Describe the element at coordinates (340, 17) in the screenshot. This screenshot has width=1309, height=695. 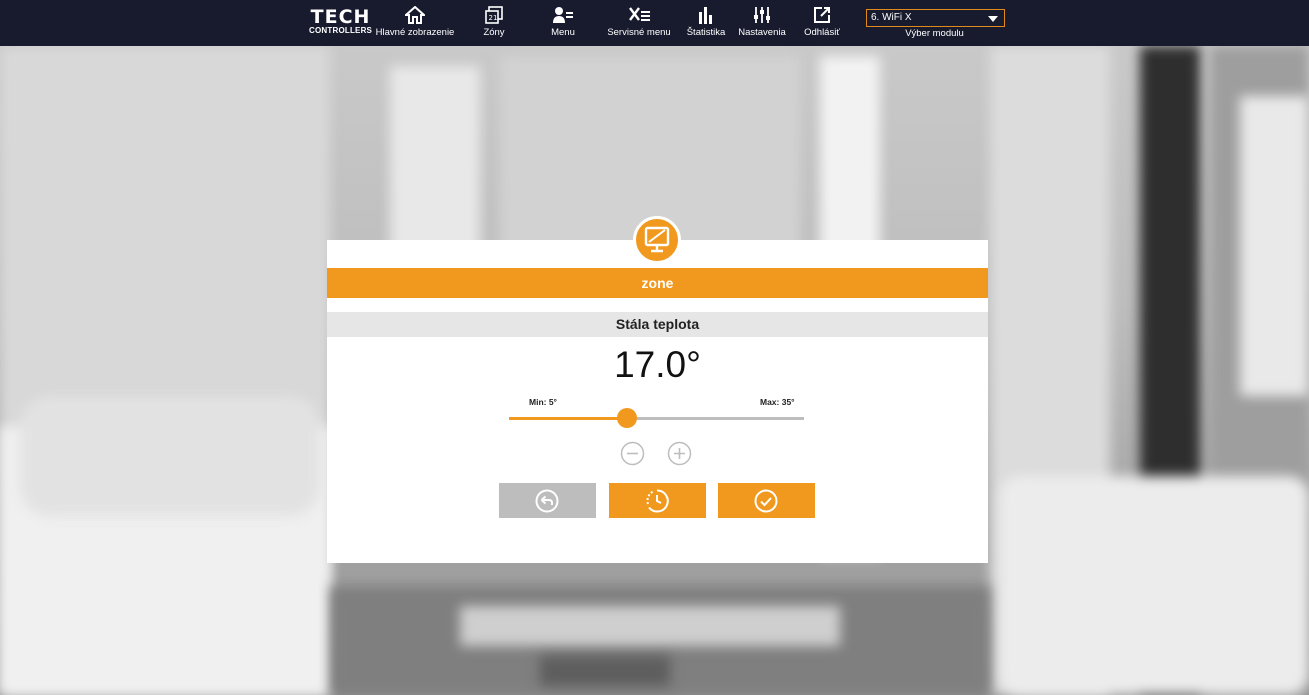
I see `brand-name: TECH` at that location.